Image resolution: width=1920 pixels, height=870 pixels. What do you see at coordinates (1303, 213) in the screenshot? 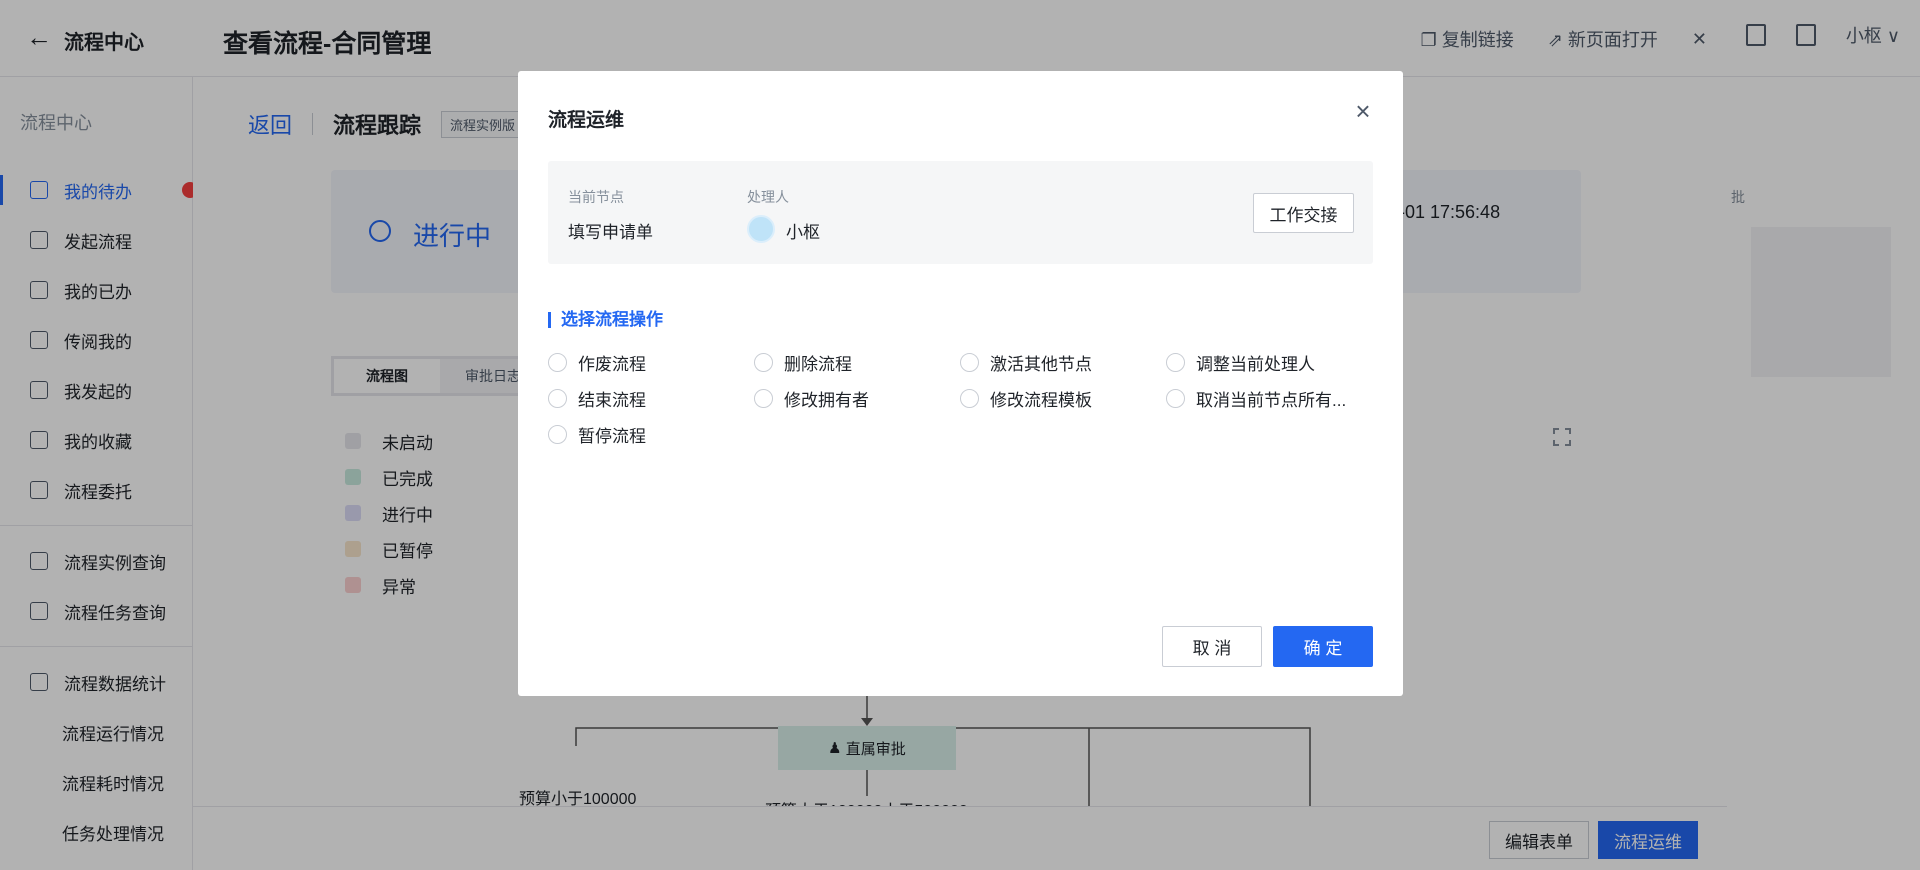
I see `work-handoff-button: 工作交接` at bounding box center [1303, 213].